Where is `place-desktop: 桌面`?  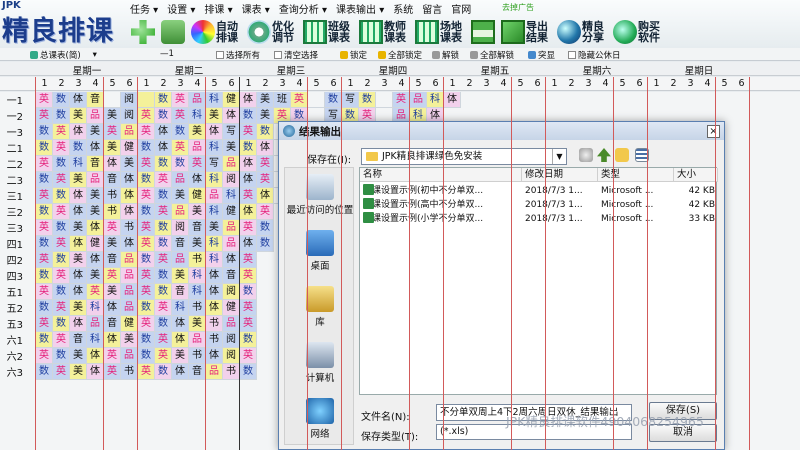 place-desktop: 桌面 is located at coordinates (320, 251).